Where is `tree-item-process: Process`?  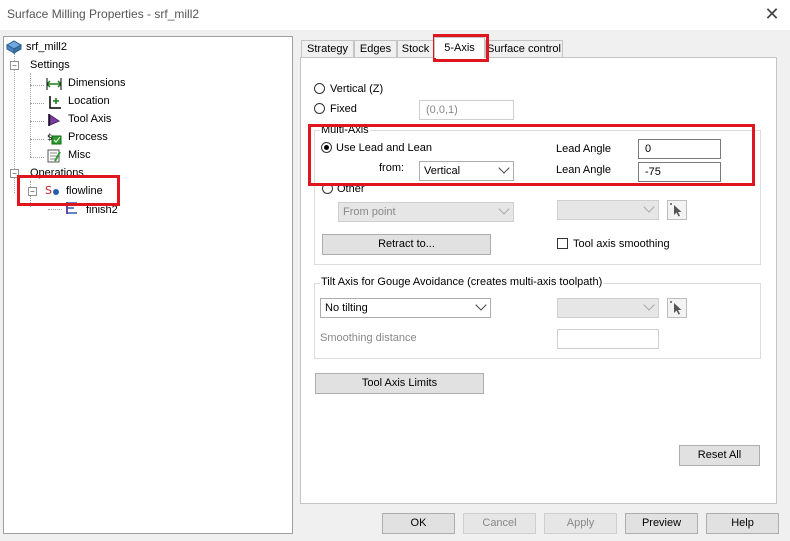
tree-item-process: Process is located at coordinates (88, 137).